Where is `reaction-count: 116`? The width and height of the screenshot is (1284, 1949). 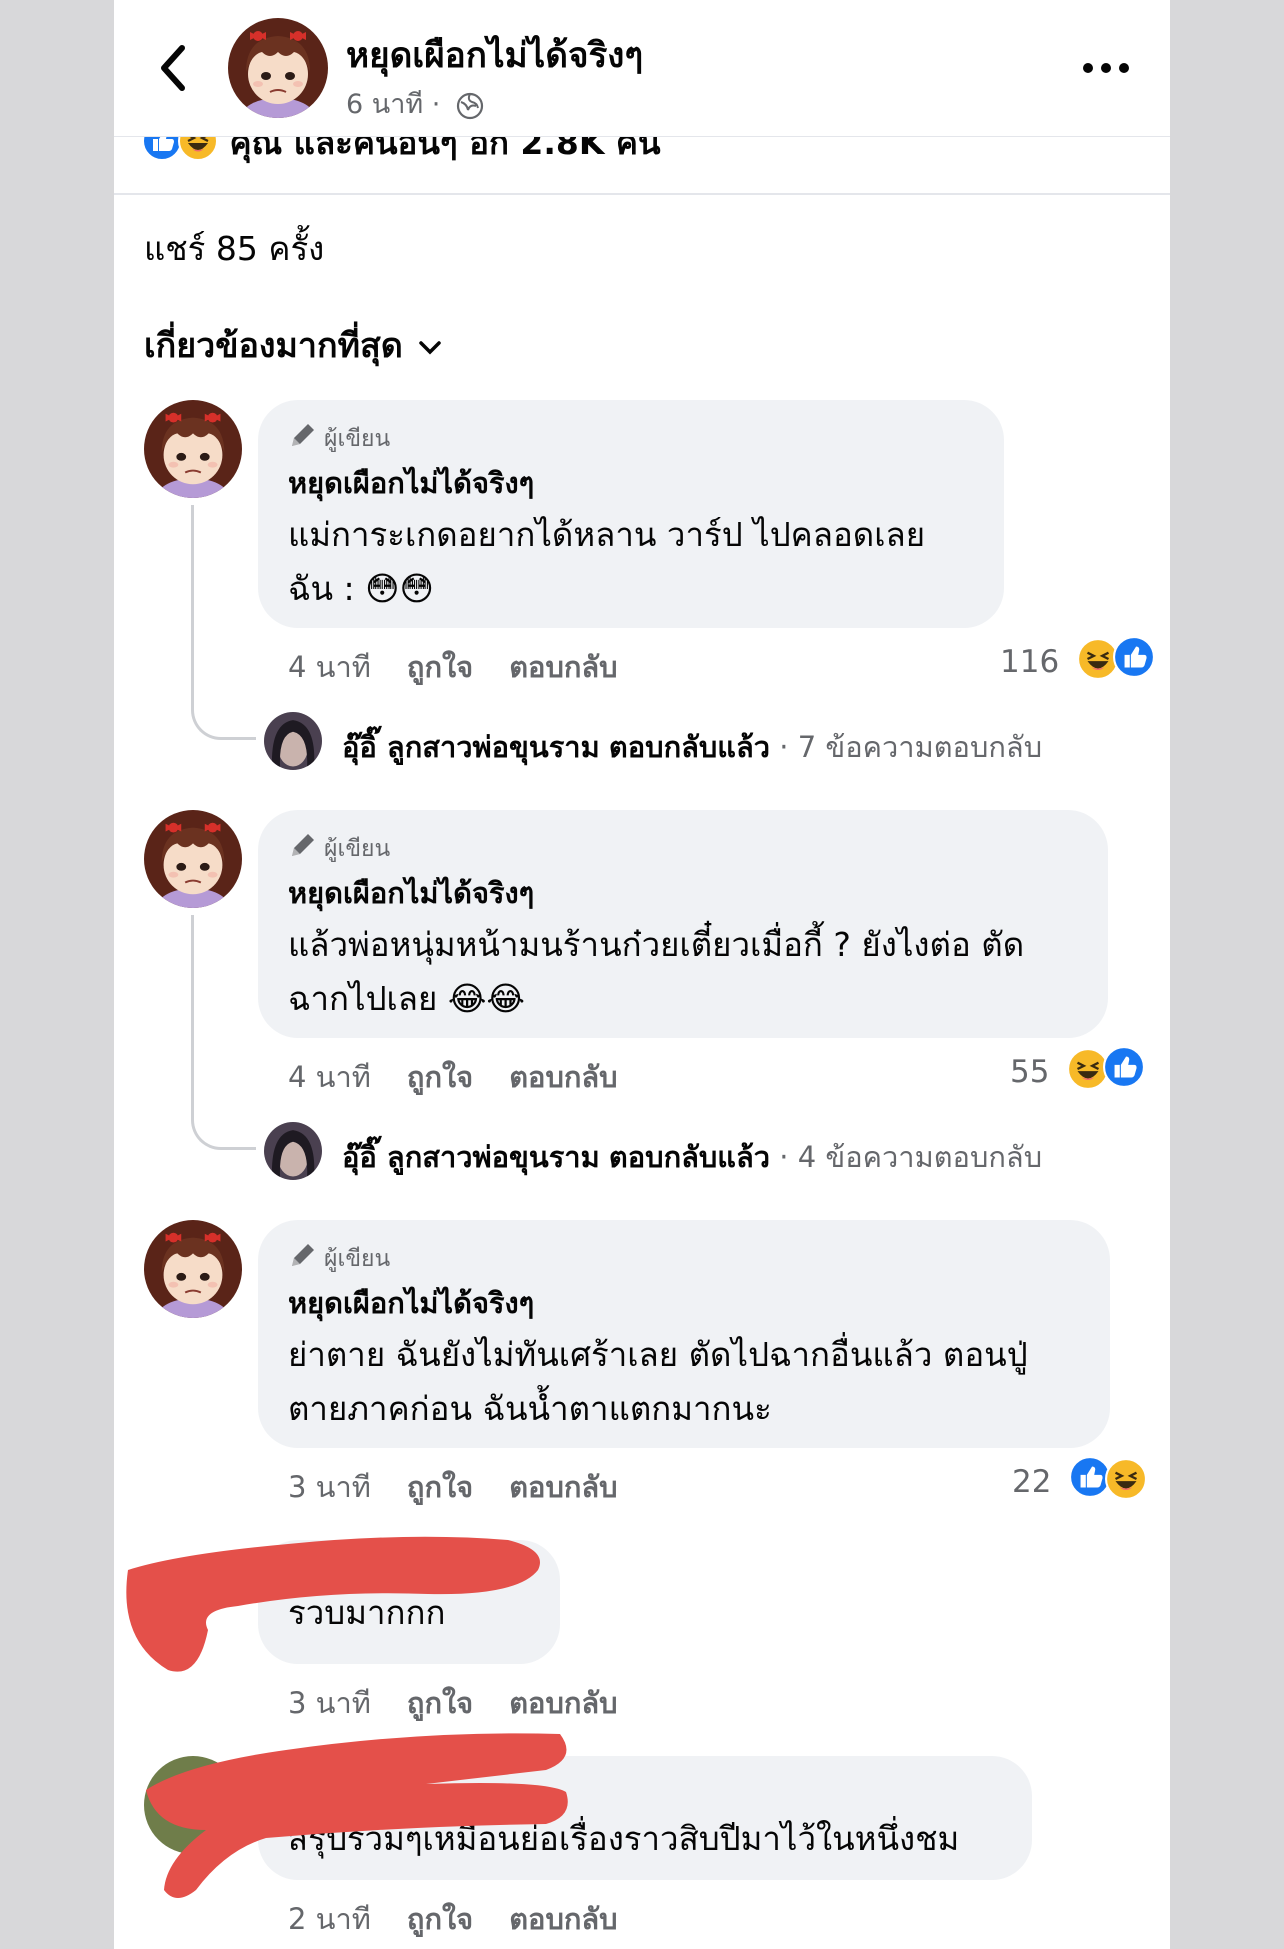
reaction-count: 116 is located at coordinates (1030, 662).